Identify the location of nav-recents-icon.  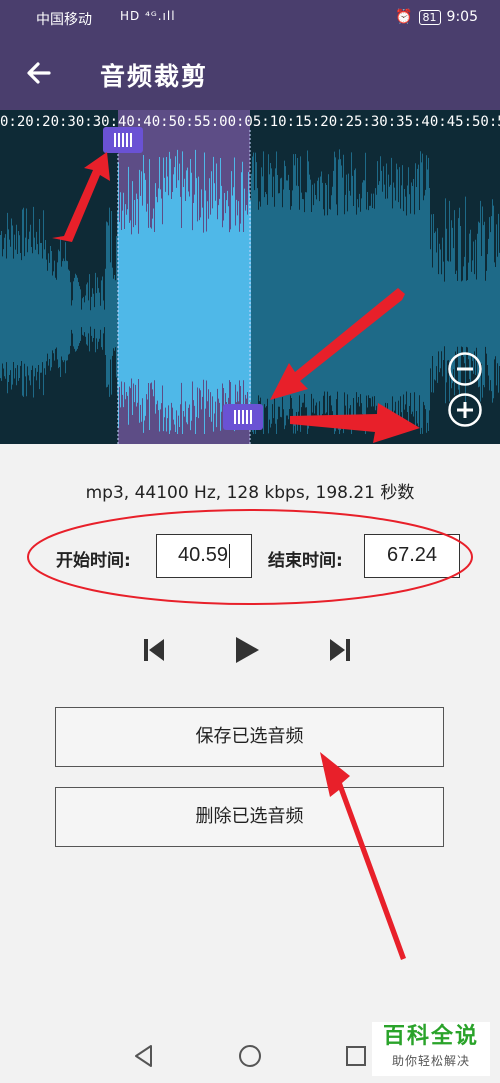
(356, 1056).